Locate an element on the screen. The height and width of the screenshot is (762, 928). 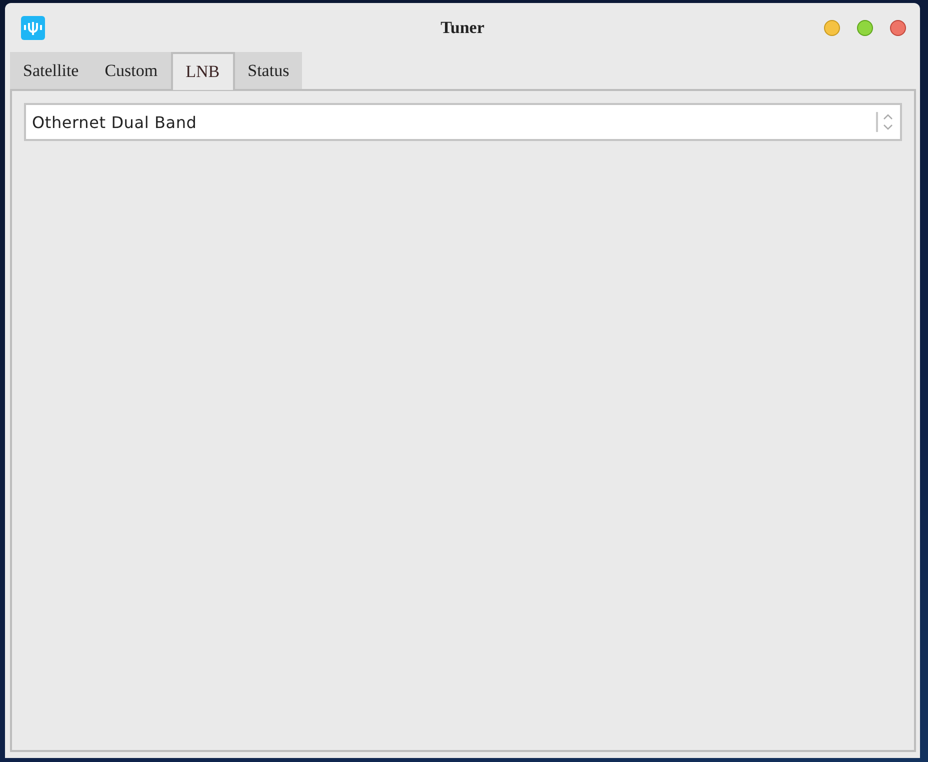
window-title: Tuner is located at coordinates (462, 27).